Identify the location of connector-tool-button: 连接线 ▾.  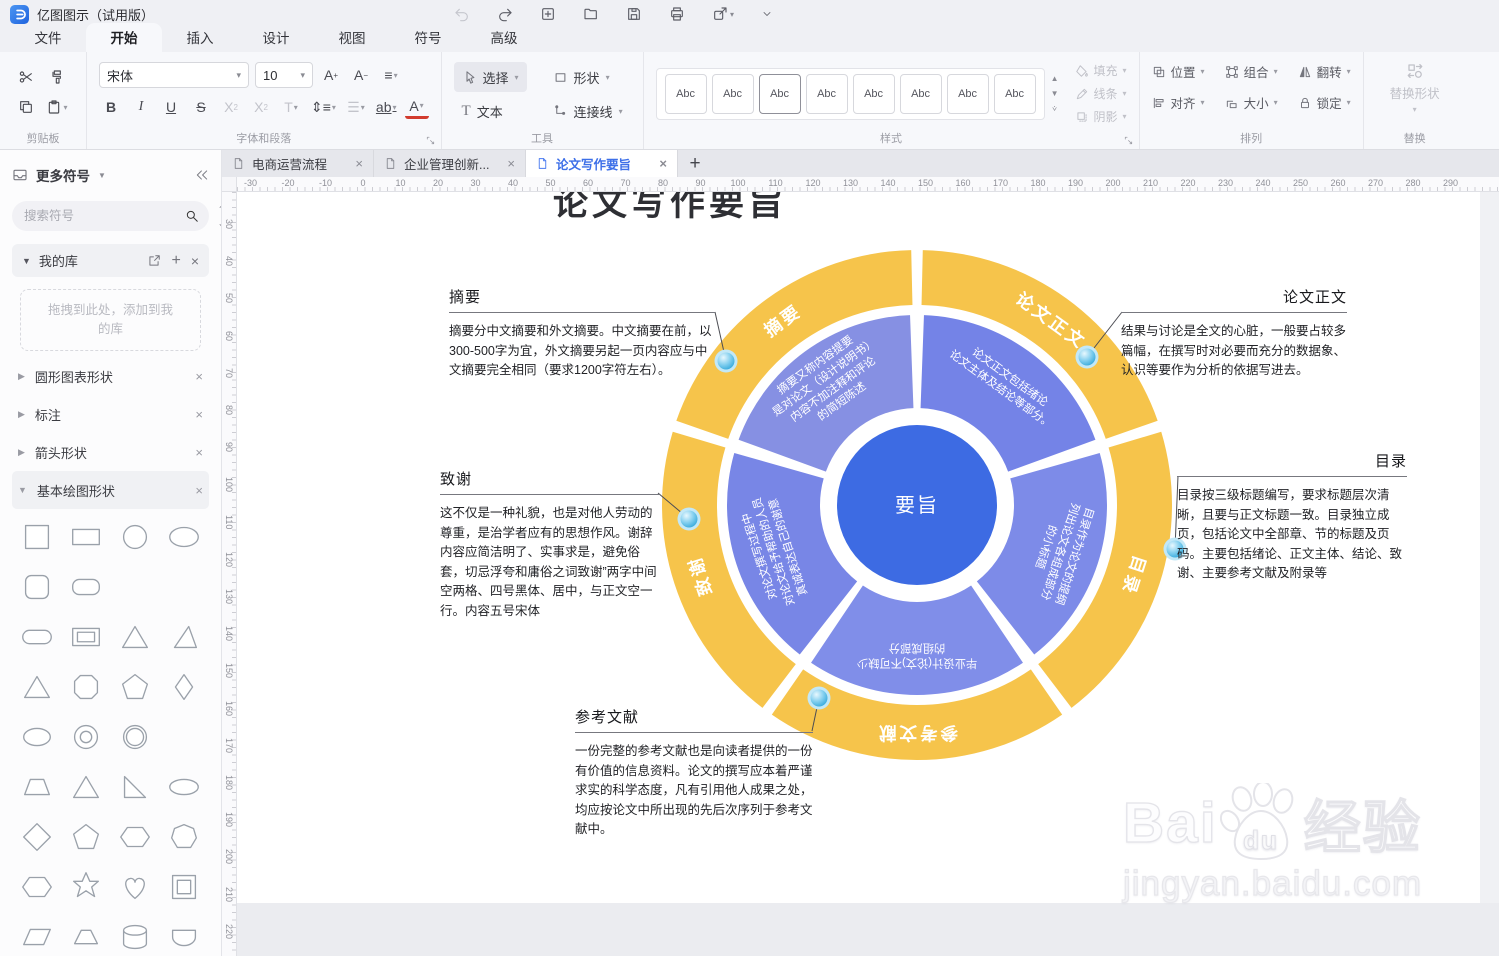
(588, 111).